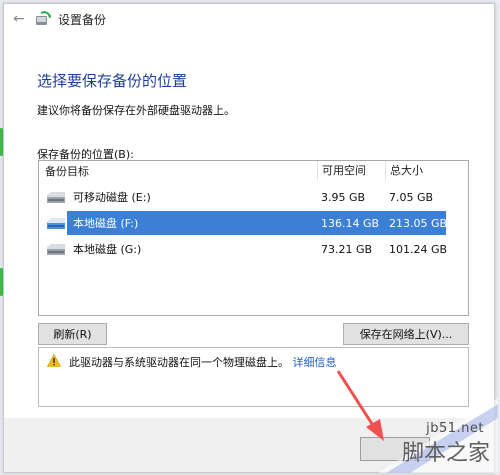  Describe the element at coordinates (82, 19) in the screenshot. I see `window-title: 设置备份` at that location.